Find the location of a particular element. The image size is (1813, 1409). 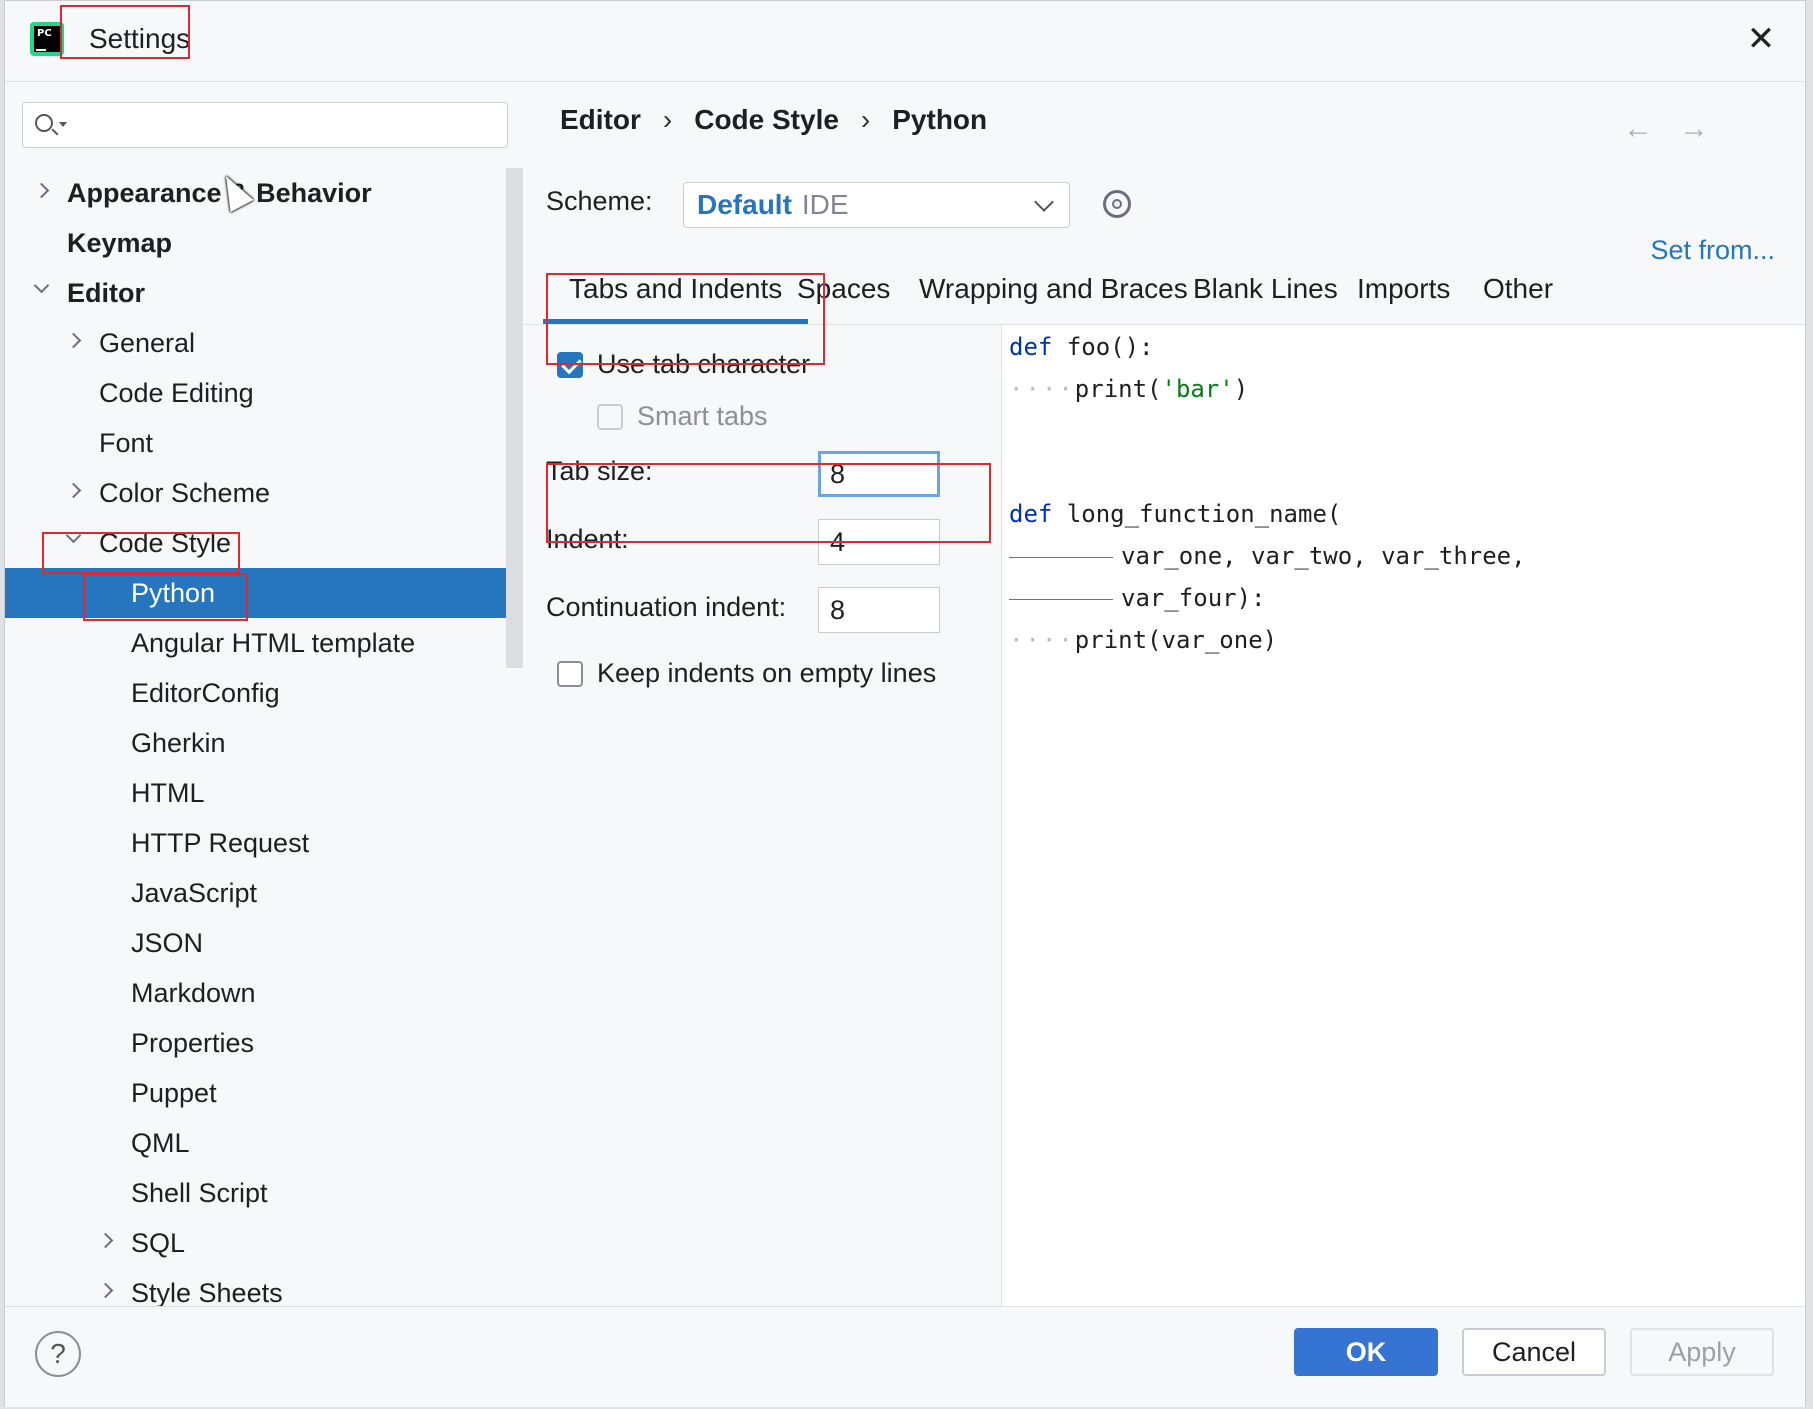

breadcrumb-editor: Editor is located at coordinates (600, 120).